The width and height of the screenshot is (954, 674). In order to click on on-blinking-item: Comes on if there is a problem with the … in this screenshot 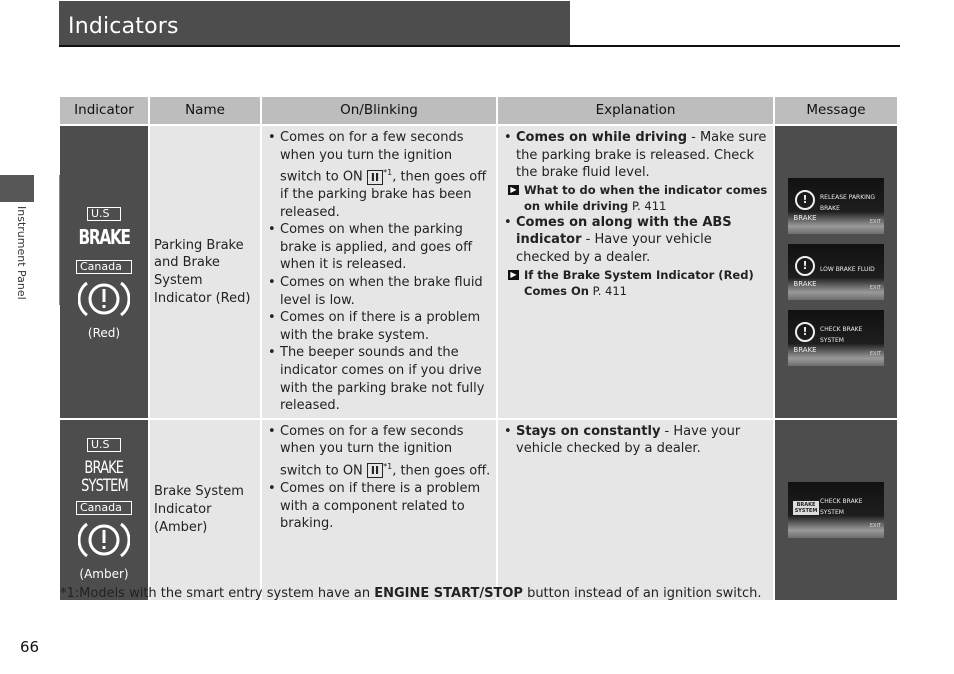, I will do `click(380, 326)`.